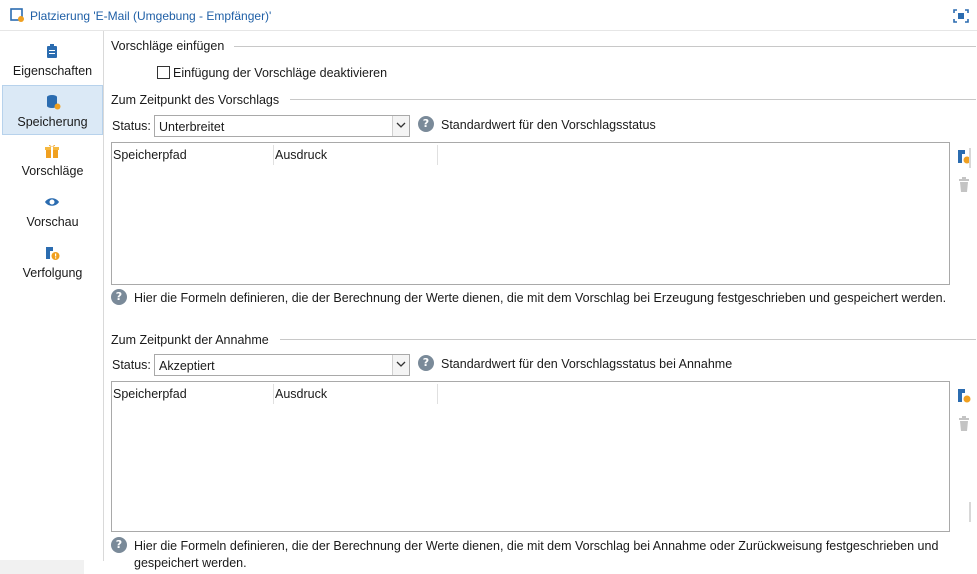  What do you see at coordinates (53, 253) in the screenshot?
I see `tracking-icon` at bounding box center [53, 253].